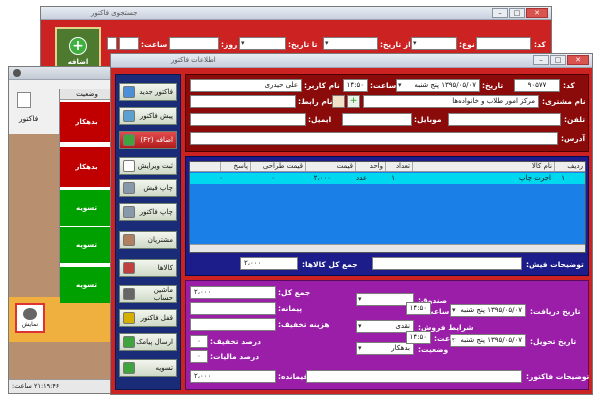  I want to click on customer-name-input: مرکز امور طلاب و خانواده‌ها, so click(451, 101).